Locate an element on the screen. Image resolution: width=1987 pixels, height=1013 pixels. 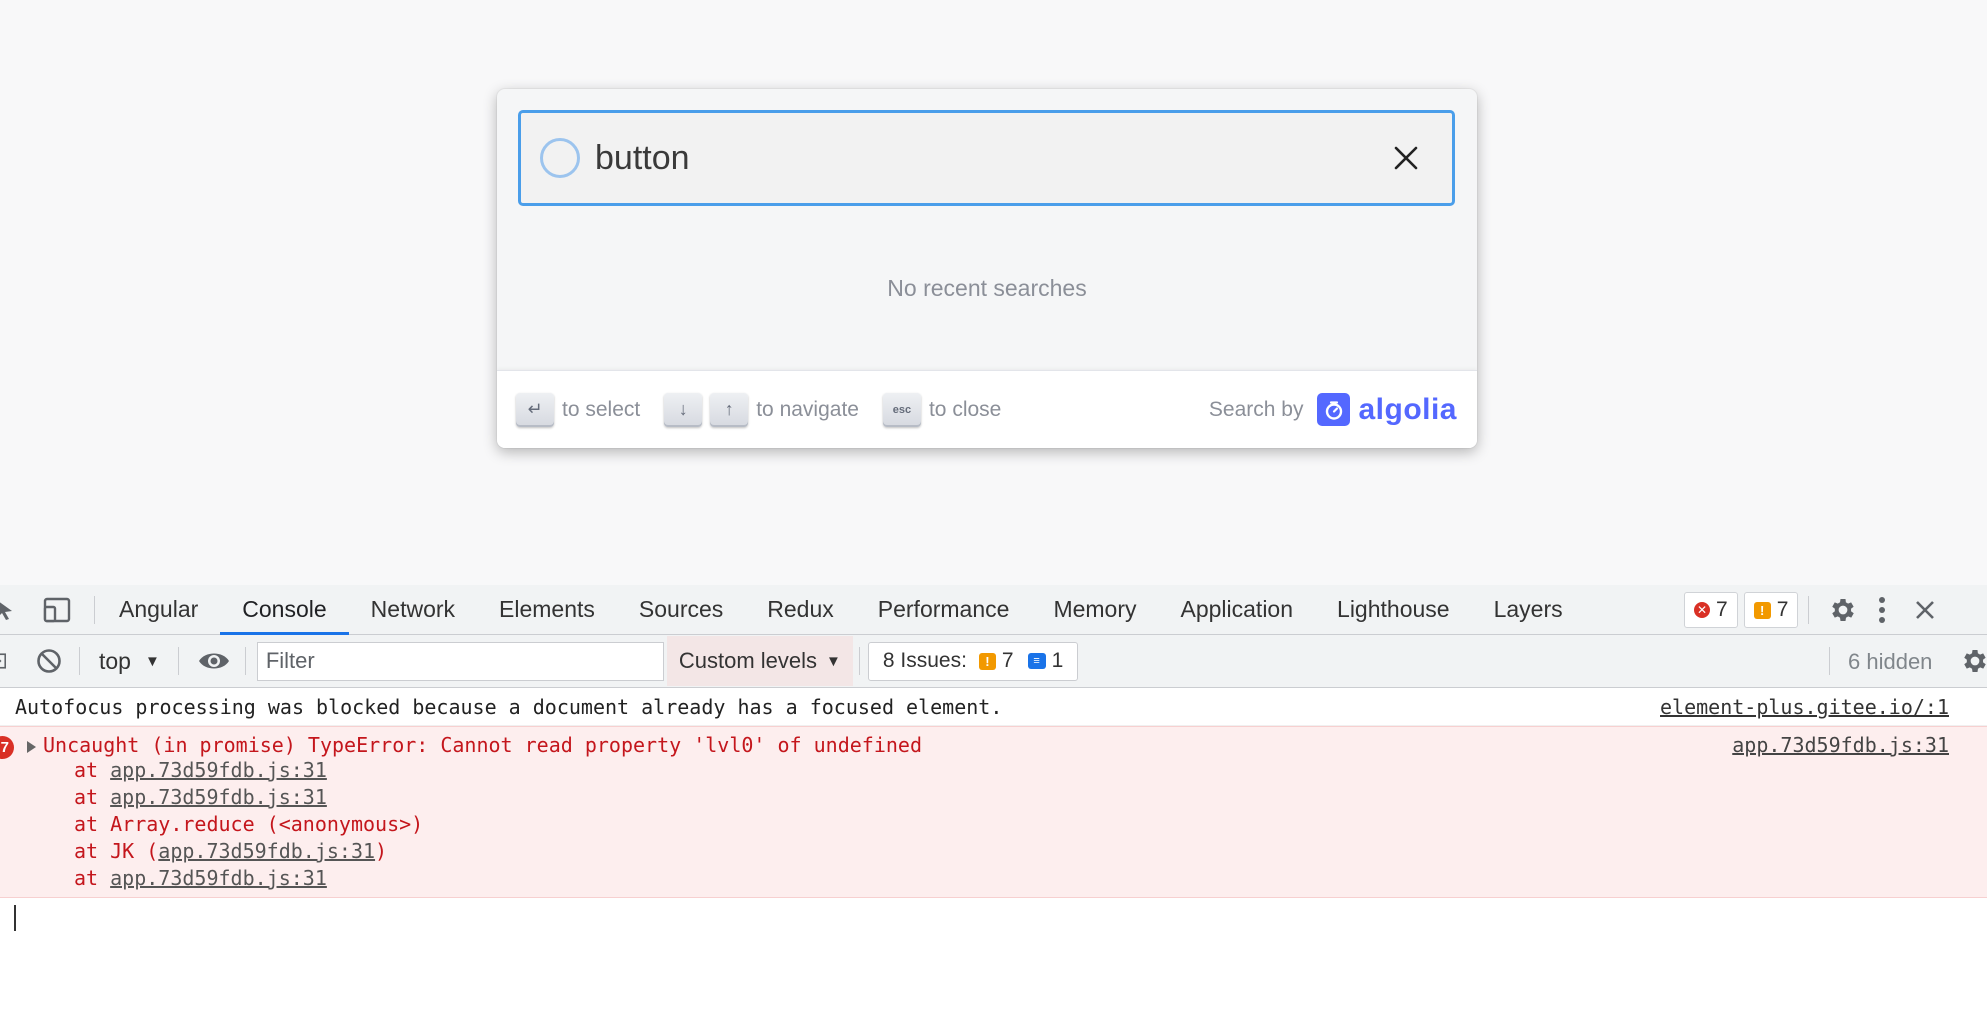
warning-icon: ! is located at coordinates (1762, 610).